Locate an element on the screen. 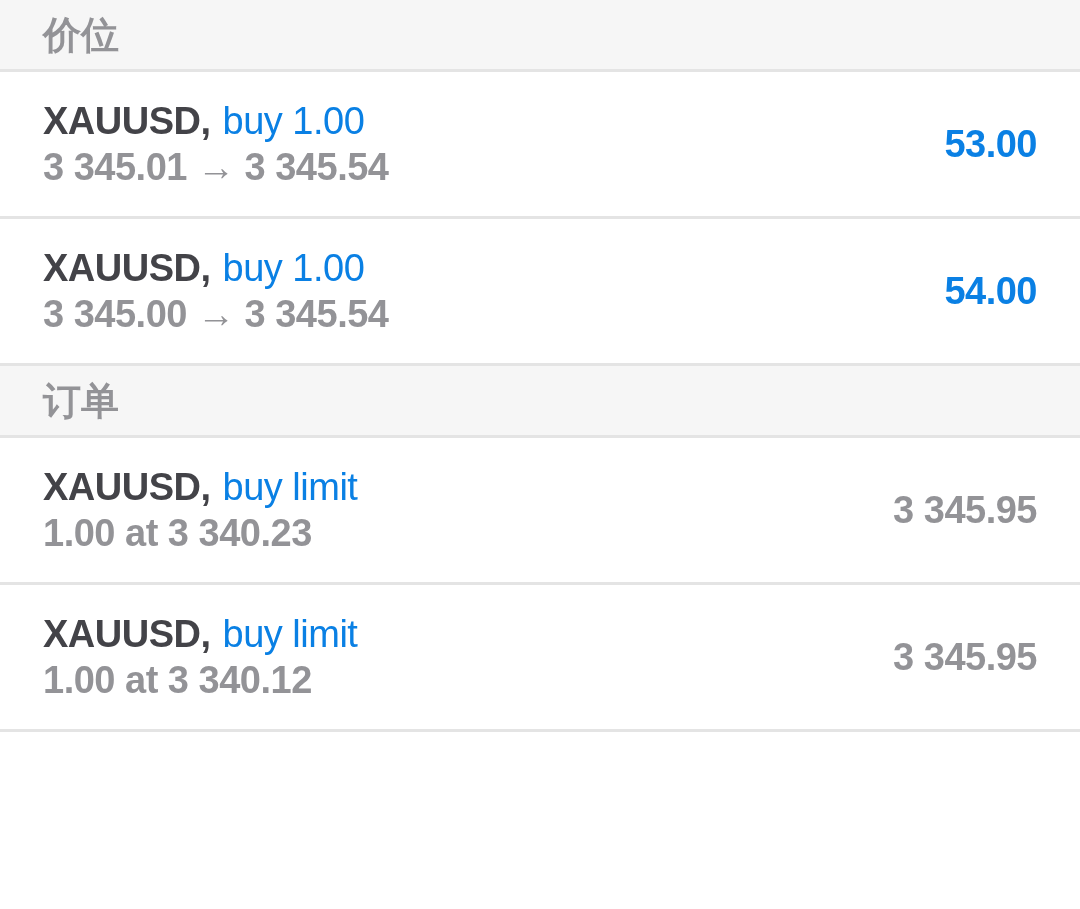 The image size is (1080, 909). profit-text: 53.00 is located at coordinates (990, 144).